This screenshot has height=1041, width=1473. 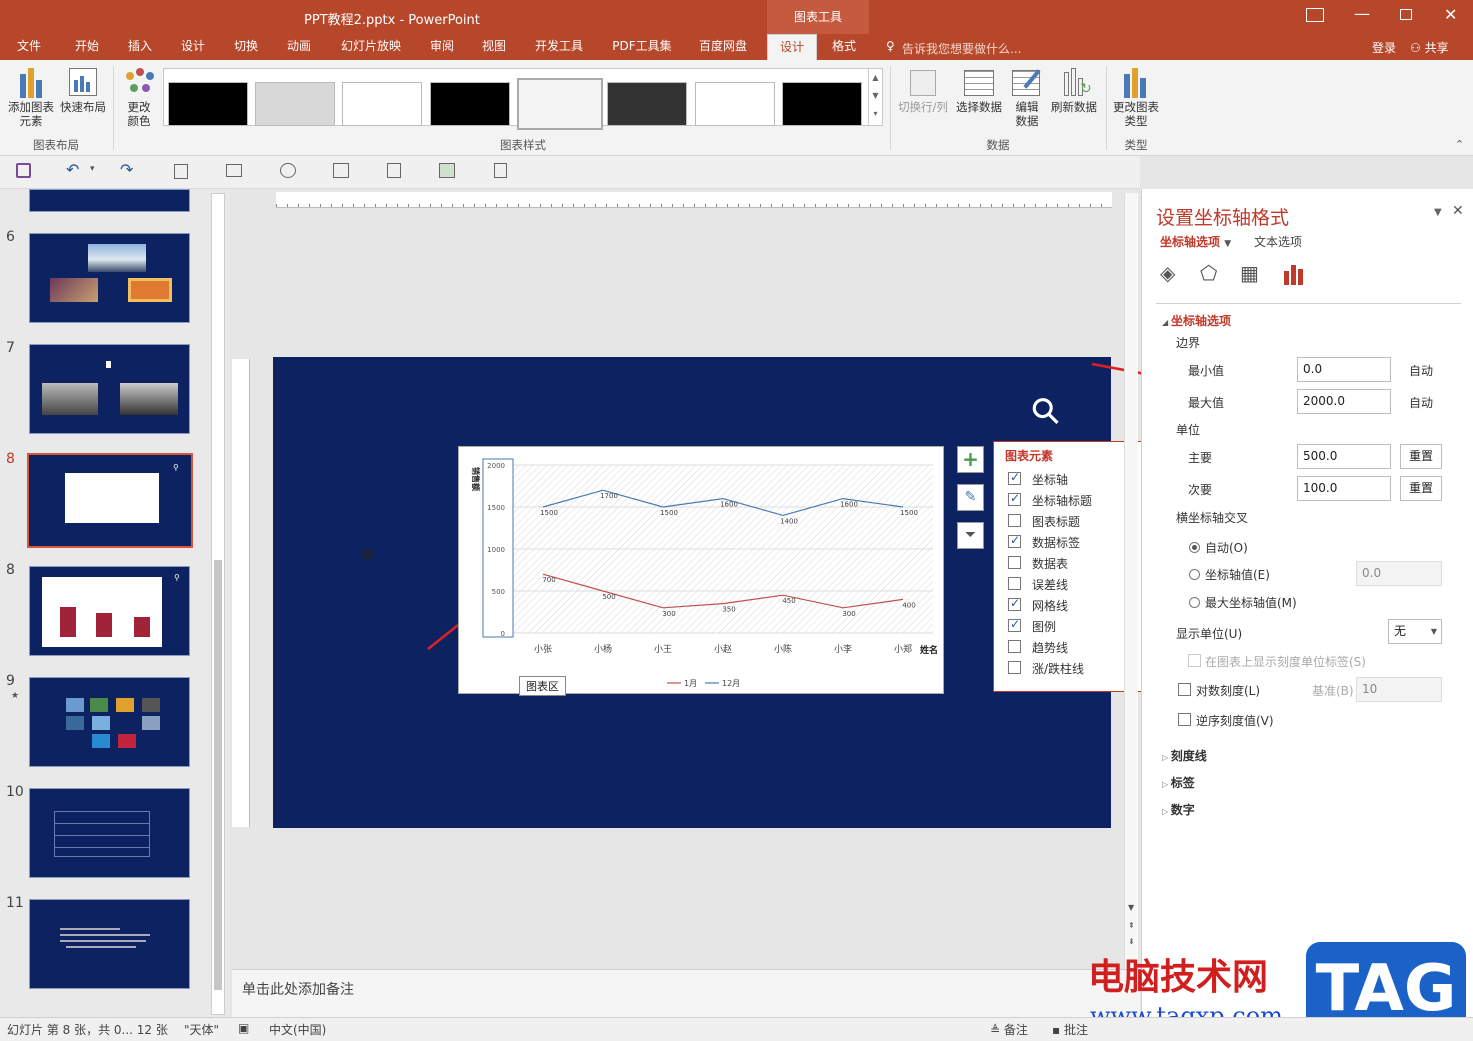 I want to click on quick-layout-button: 快速布局, so click(x=83, y=89).